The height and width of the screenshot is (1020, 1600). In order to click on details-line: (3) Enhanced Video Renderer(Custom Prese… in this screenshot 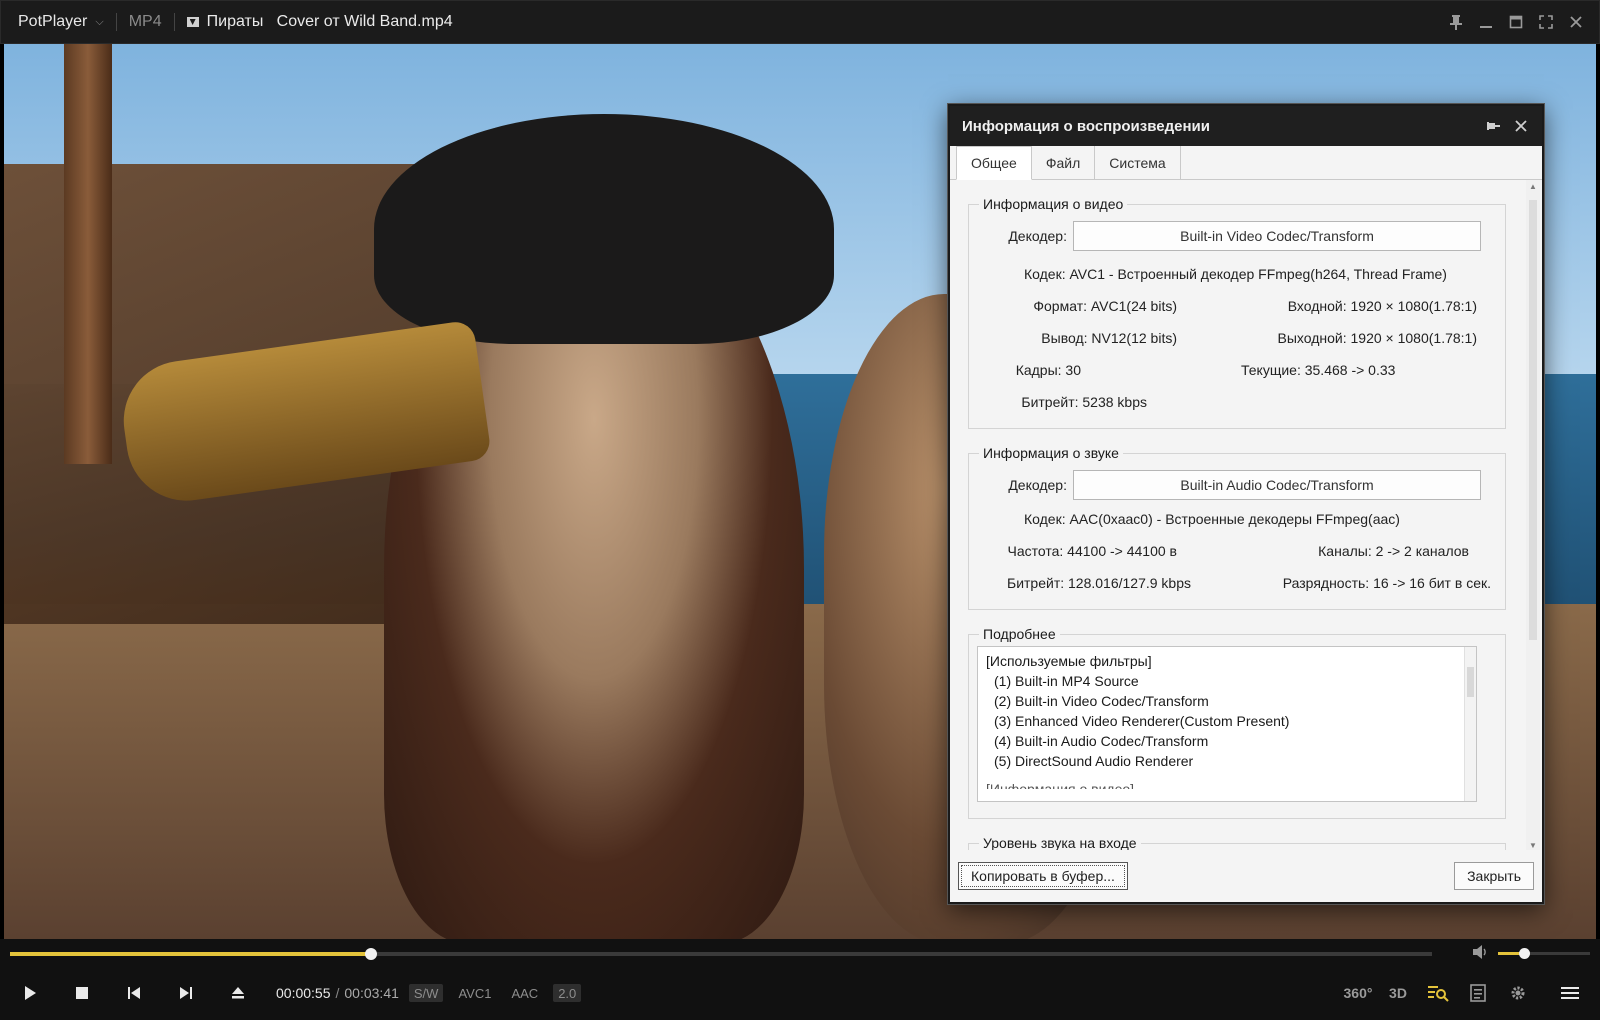, I will do `click(1142, 721)`.